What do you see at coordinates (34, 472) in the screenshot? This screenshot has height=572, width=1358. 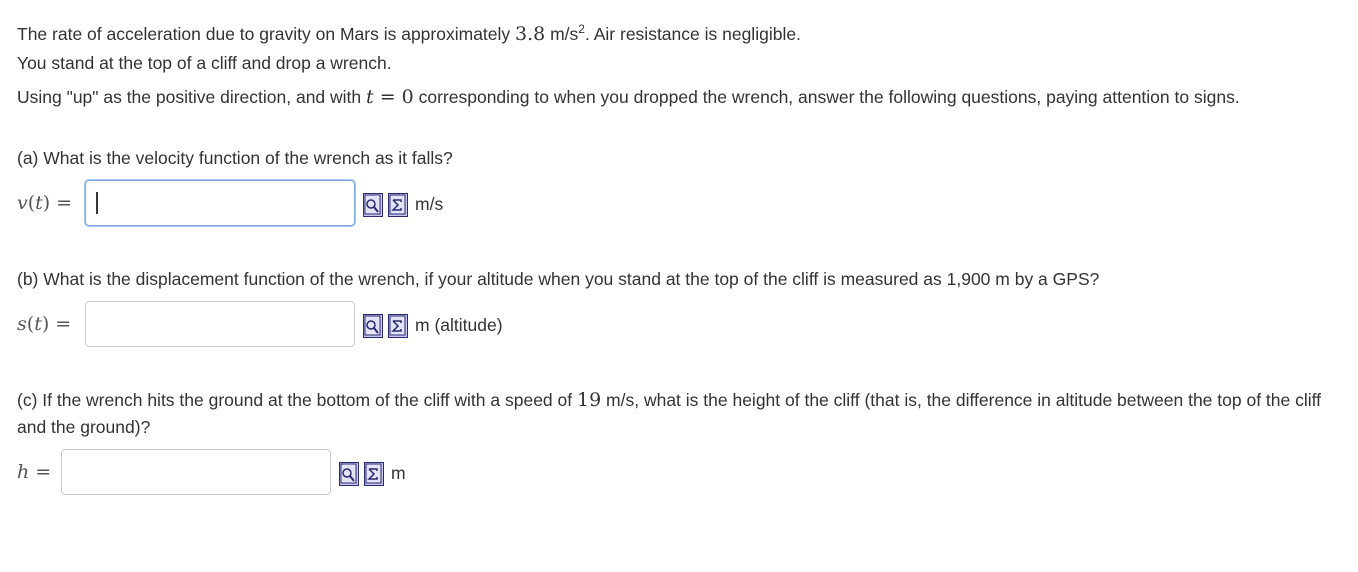 I see `height-label: h =` at bounding box center [34, 472].